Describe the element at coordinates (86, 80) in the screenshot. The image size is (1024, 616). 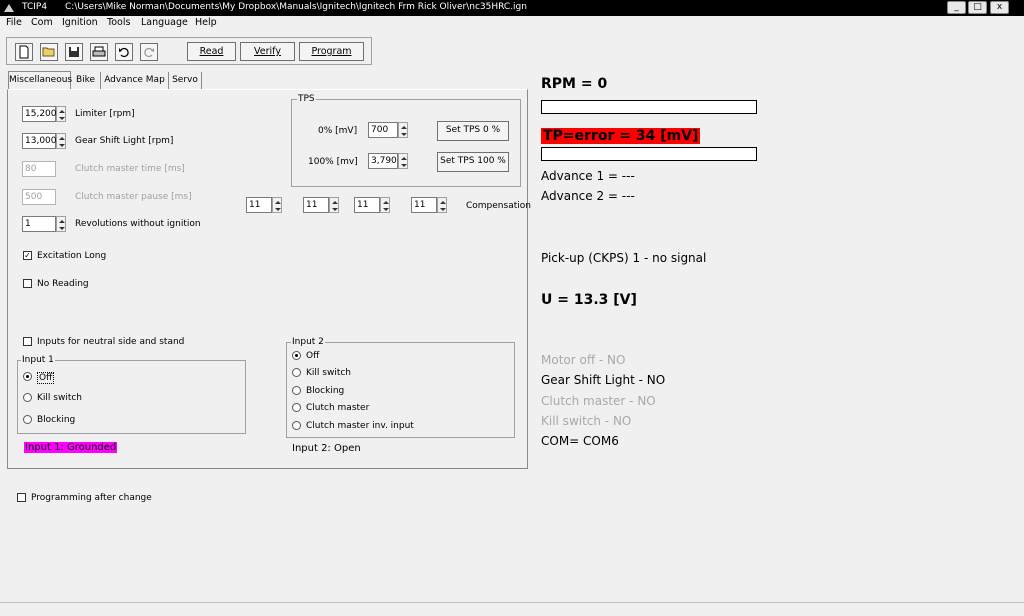
I see `tab-bike: Bike` at that location.